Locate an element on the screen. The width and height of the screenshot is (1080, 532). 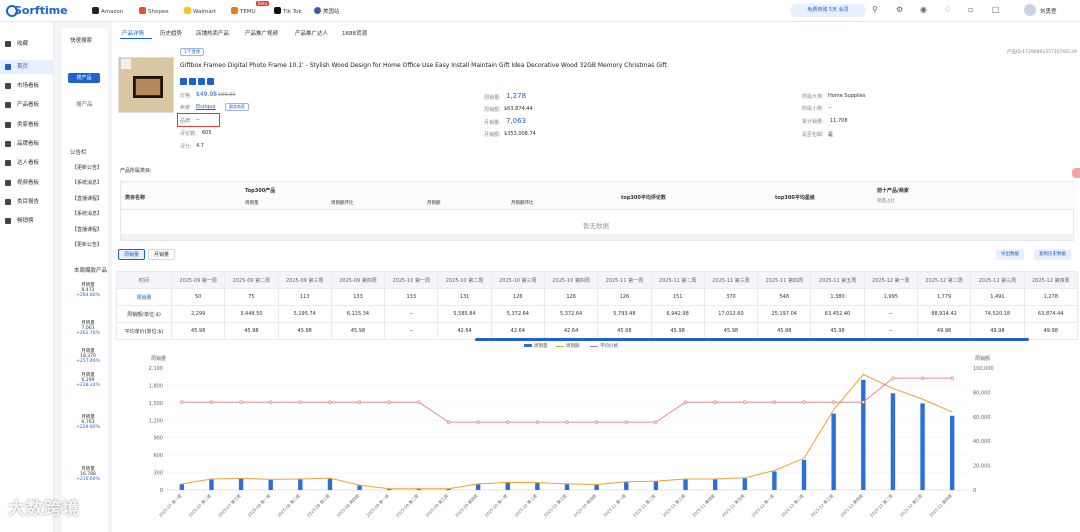
product-thumbnail is located at coordinates (126, 64).